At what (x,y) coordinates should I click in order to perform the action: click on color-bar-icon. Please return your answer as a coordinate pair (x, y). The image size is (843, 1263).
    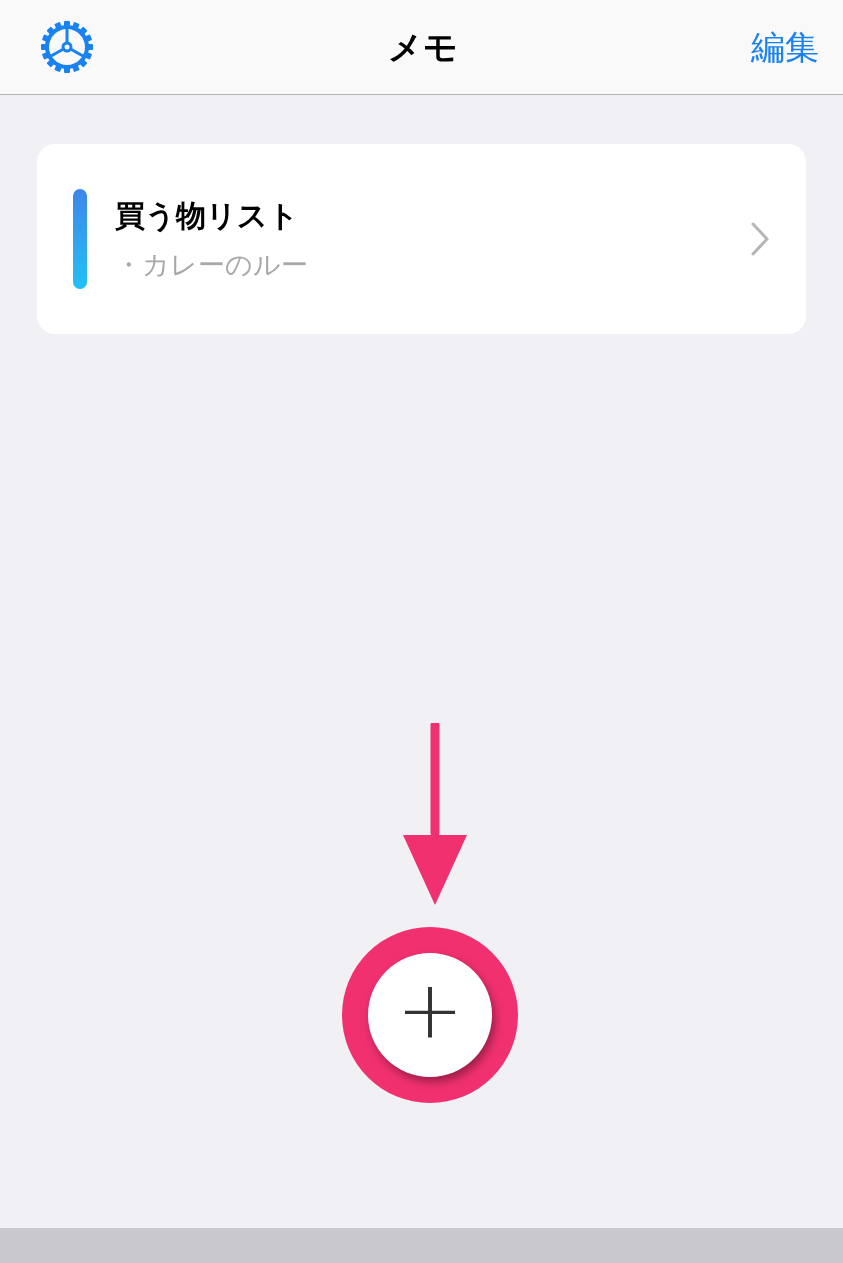
    Looking at the image, I should click on (80, 239).